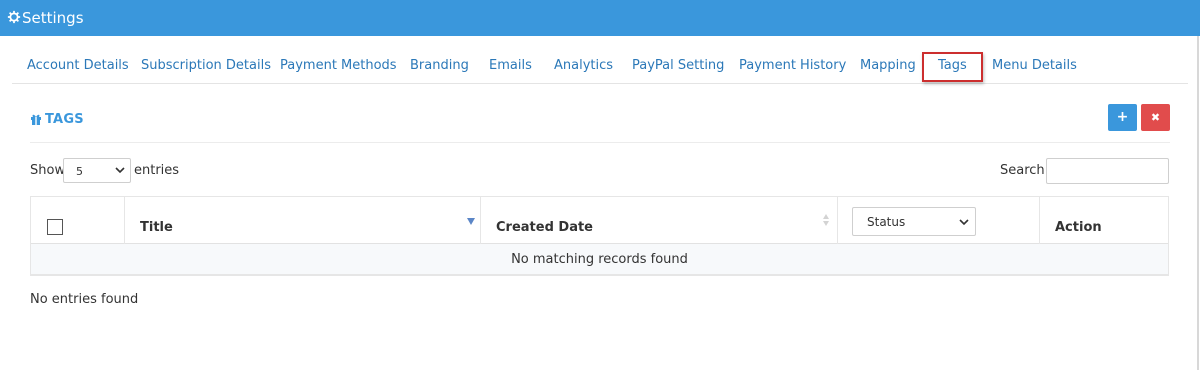 The width and height of the screenshot is (1200, 370). I want to click on column-created-date: Created Date, so click(659, 220).